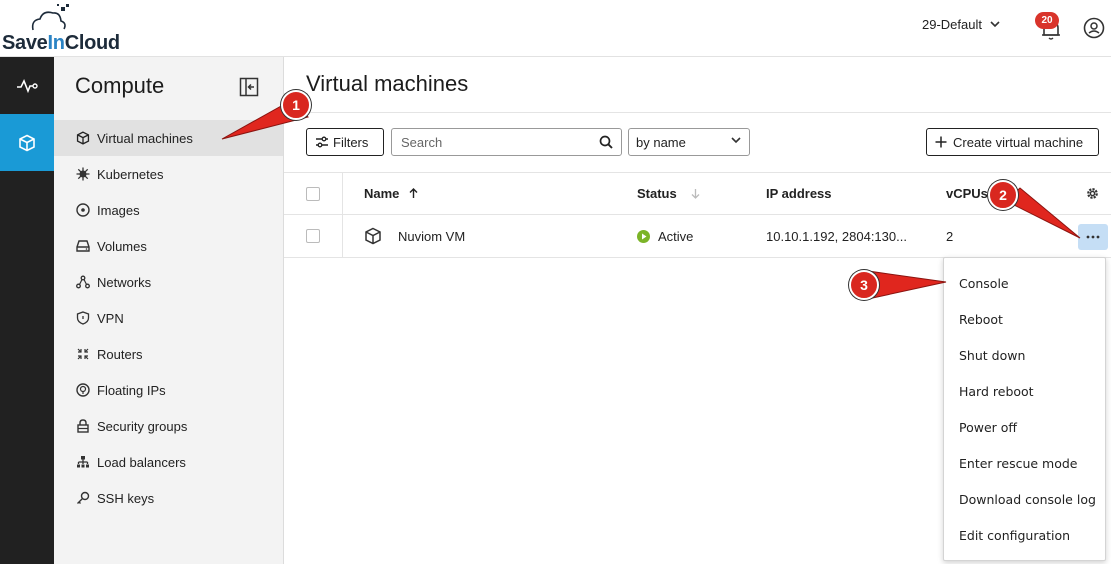 This screenshot has width=1111, height=564. What do you see at coordinates (83, 282) in the screenshot?
I see `network-icon` at bounding box center [83, 282].